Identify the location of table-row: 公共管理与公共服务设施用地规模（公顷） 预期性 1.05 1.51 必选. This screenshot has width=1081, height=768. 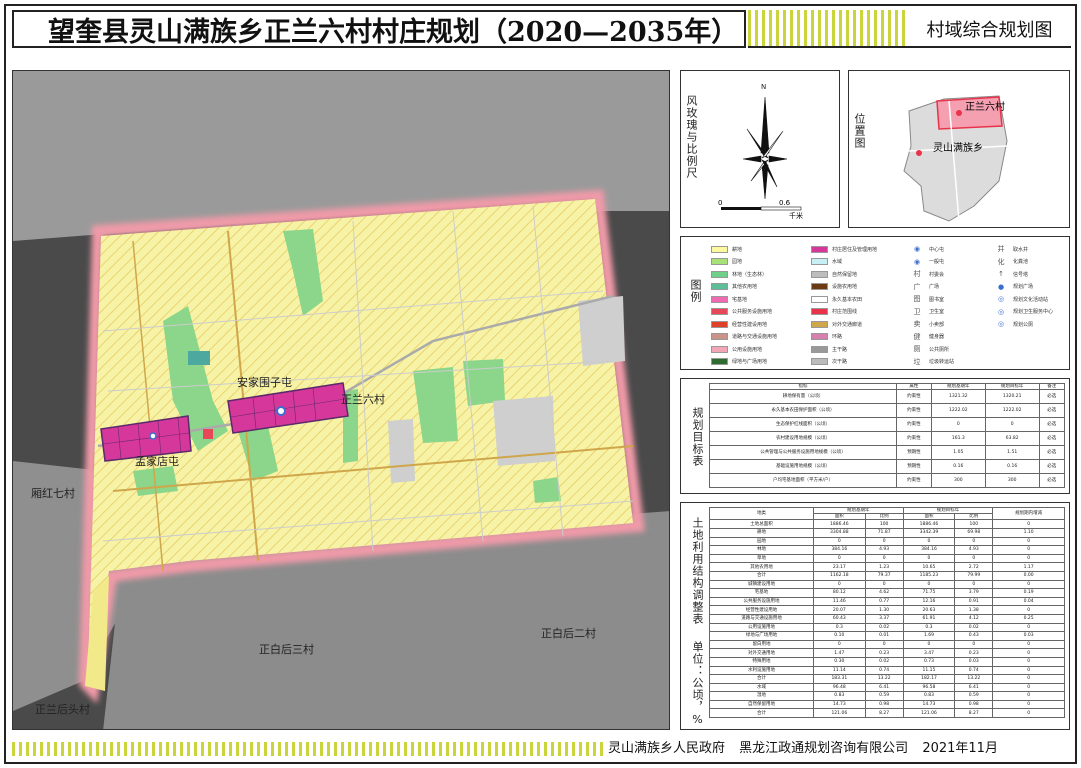
(887, 453).